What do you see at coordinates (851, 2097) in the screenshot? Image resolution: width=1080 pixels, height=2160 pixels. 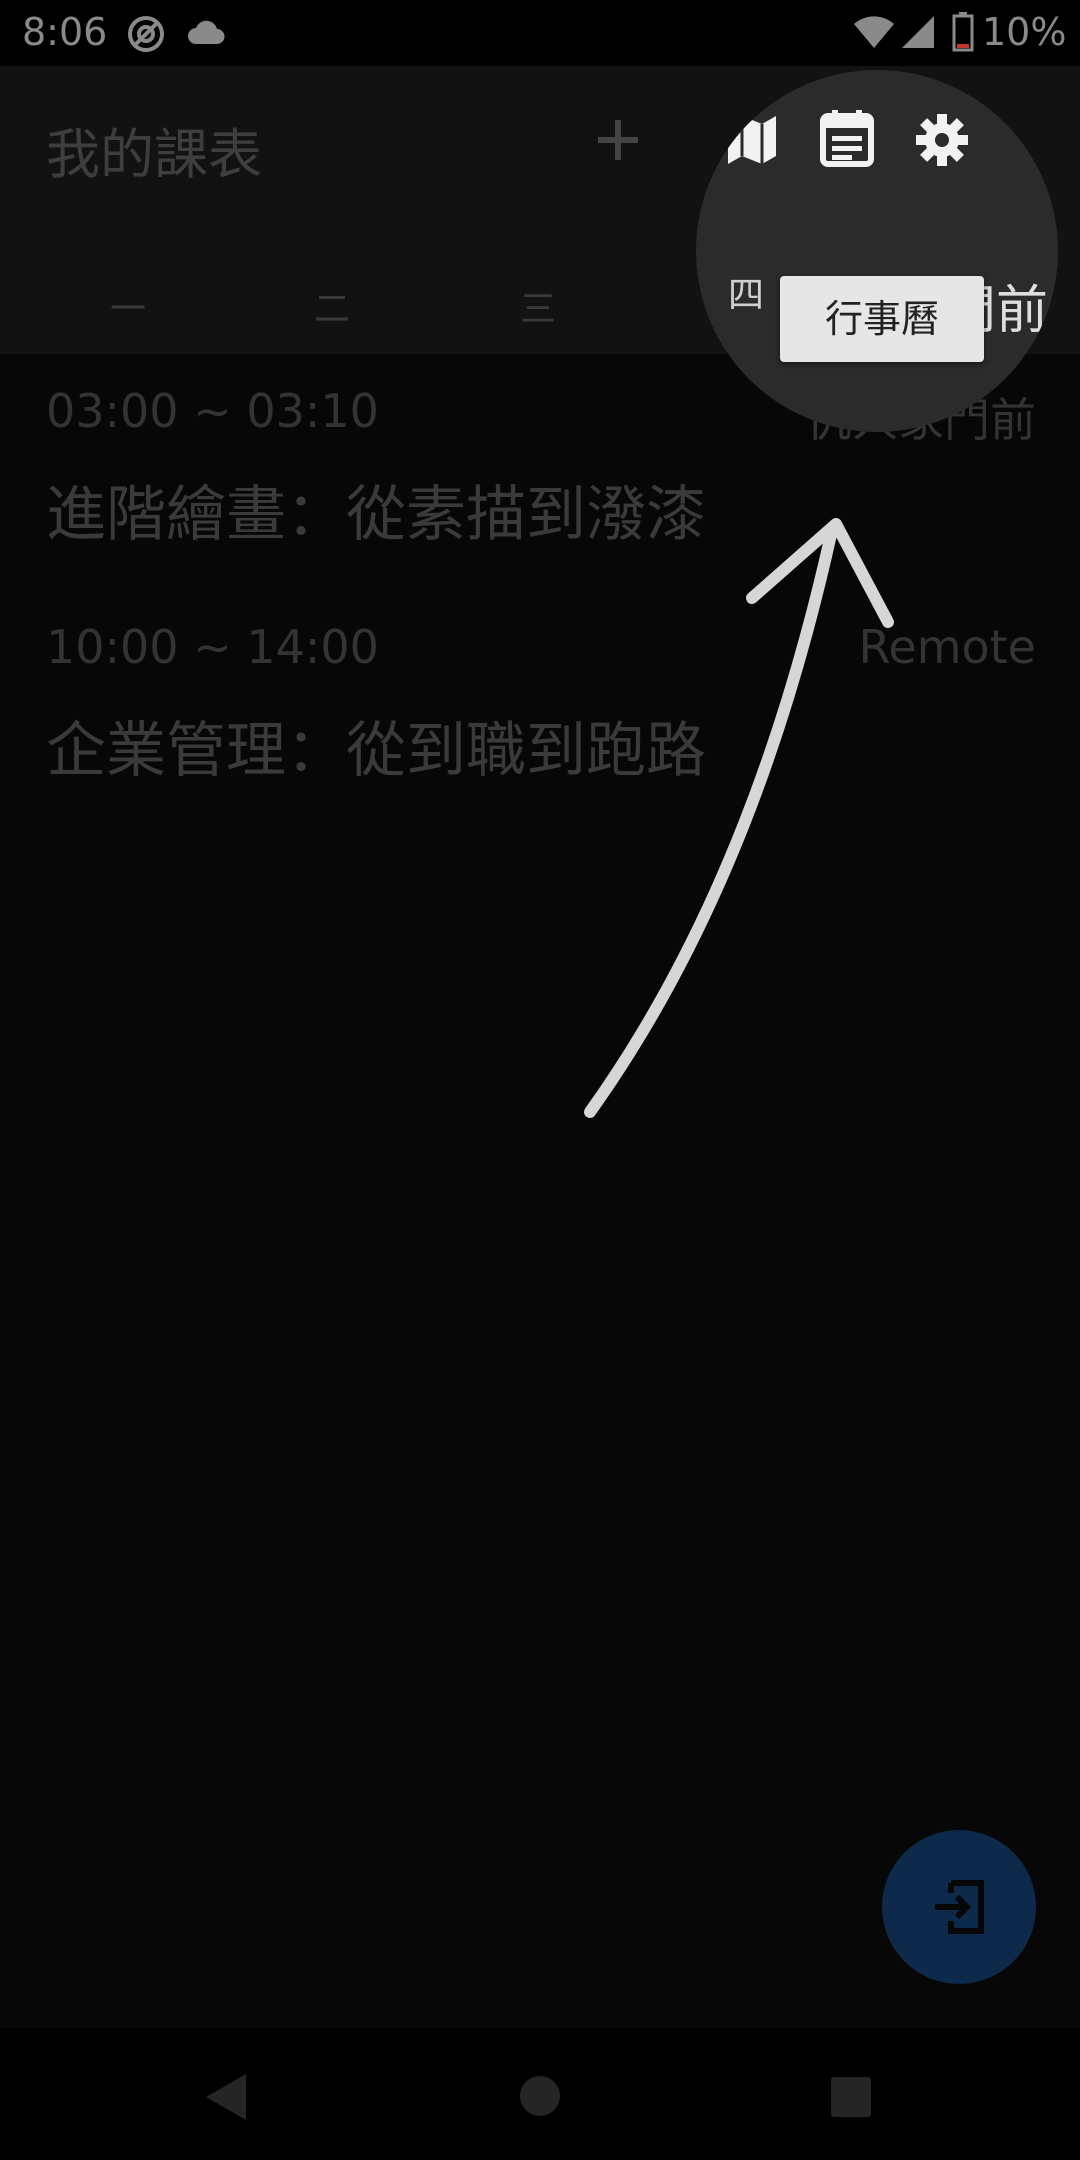 I see `recents-icon` at bounding box center [851, 2097].